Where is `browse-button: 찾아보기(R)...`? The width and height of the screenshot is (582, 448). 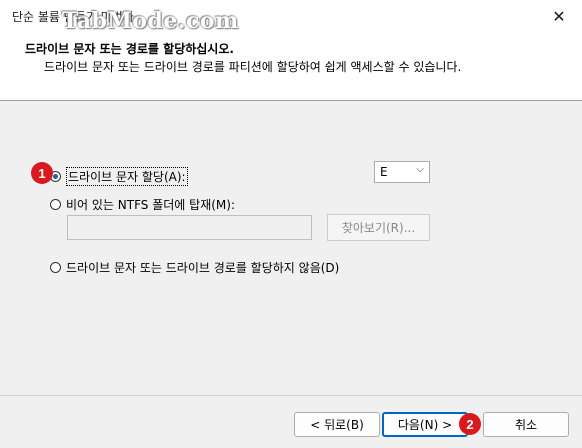
browse-button: 찾아보기(R)... is located at coordinates (378, 227).